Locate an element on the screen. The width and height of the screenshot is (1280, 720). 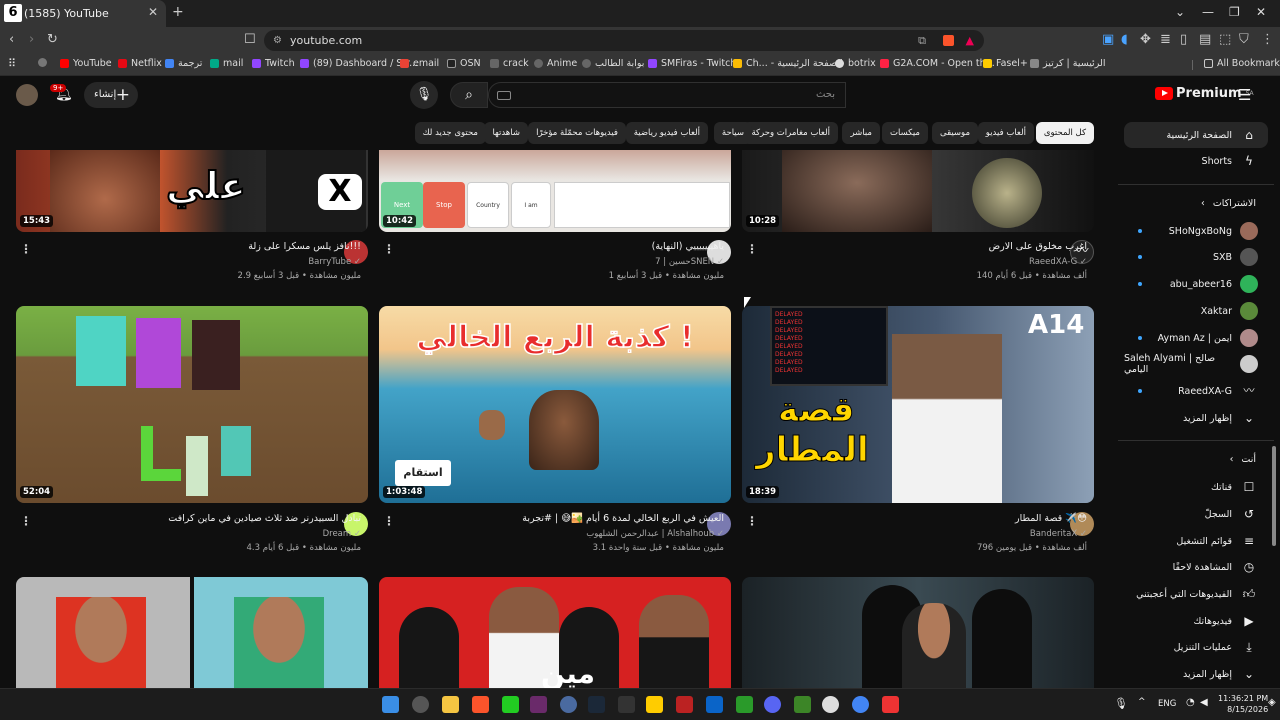
address-bar: ⚙ youtube.com ⧉ ▲ is located at coordinates (624, 40).